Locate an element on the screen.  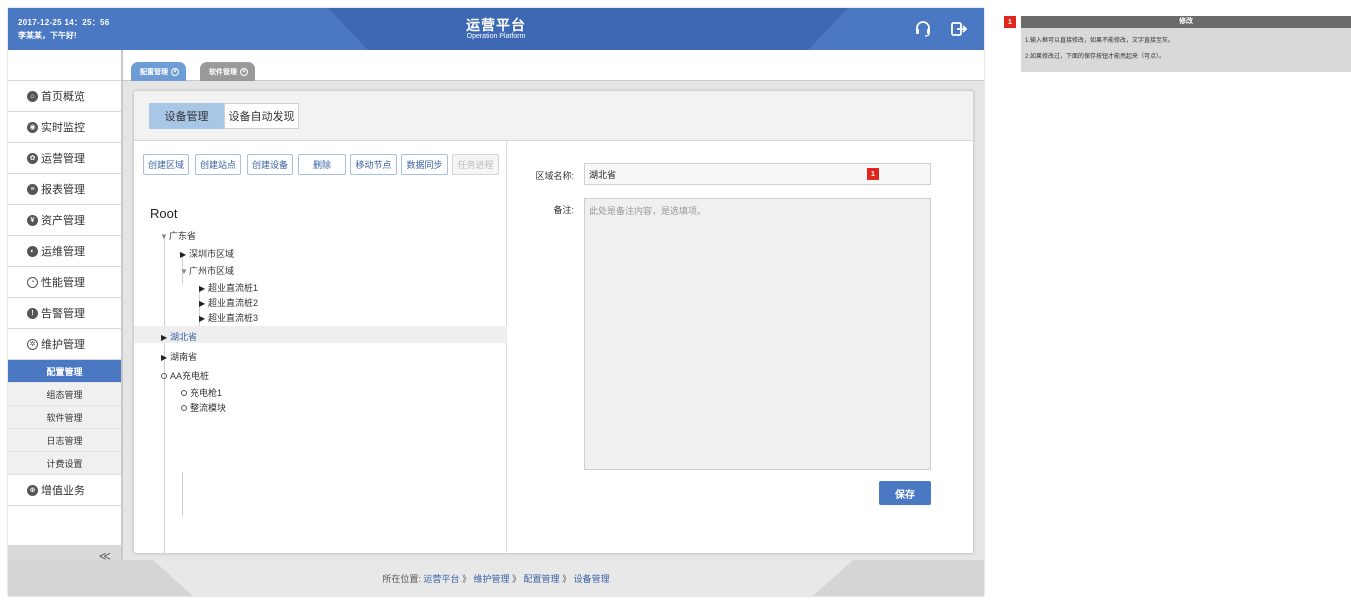
page-tab-software: 软件管理 × is located at coordinates (227, 71).